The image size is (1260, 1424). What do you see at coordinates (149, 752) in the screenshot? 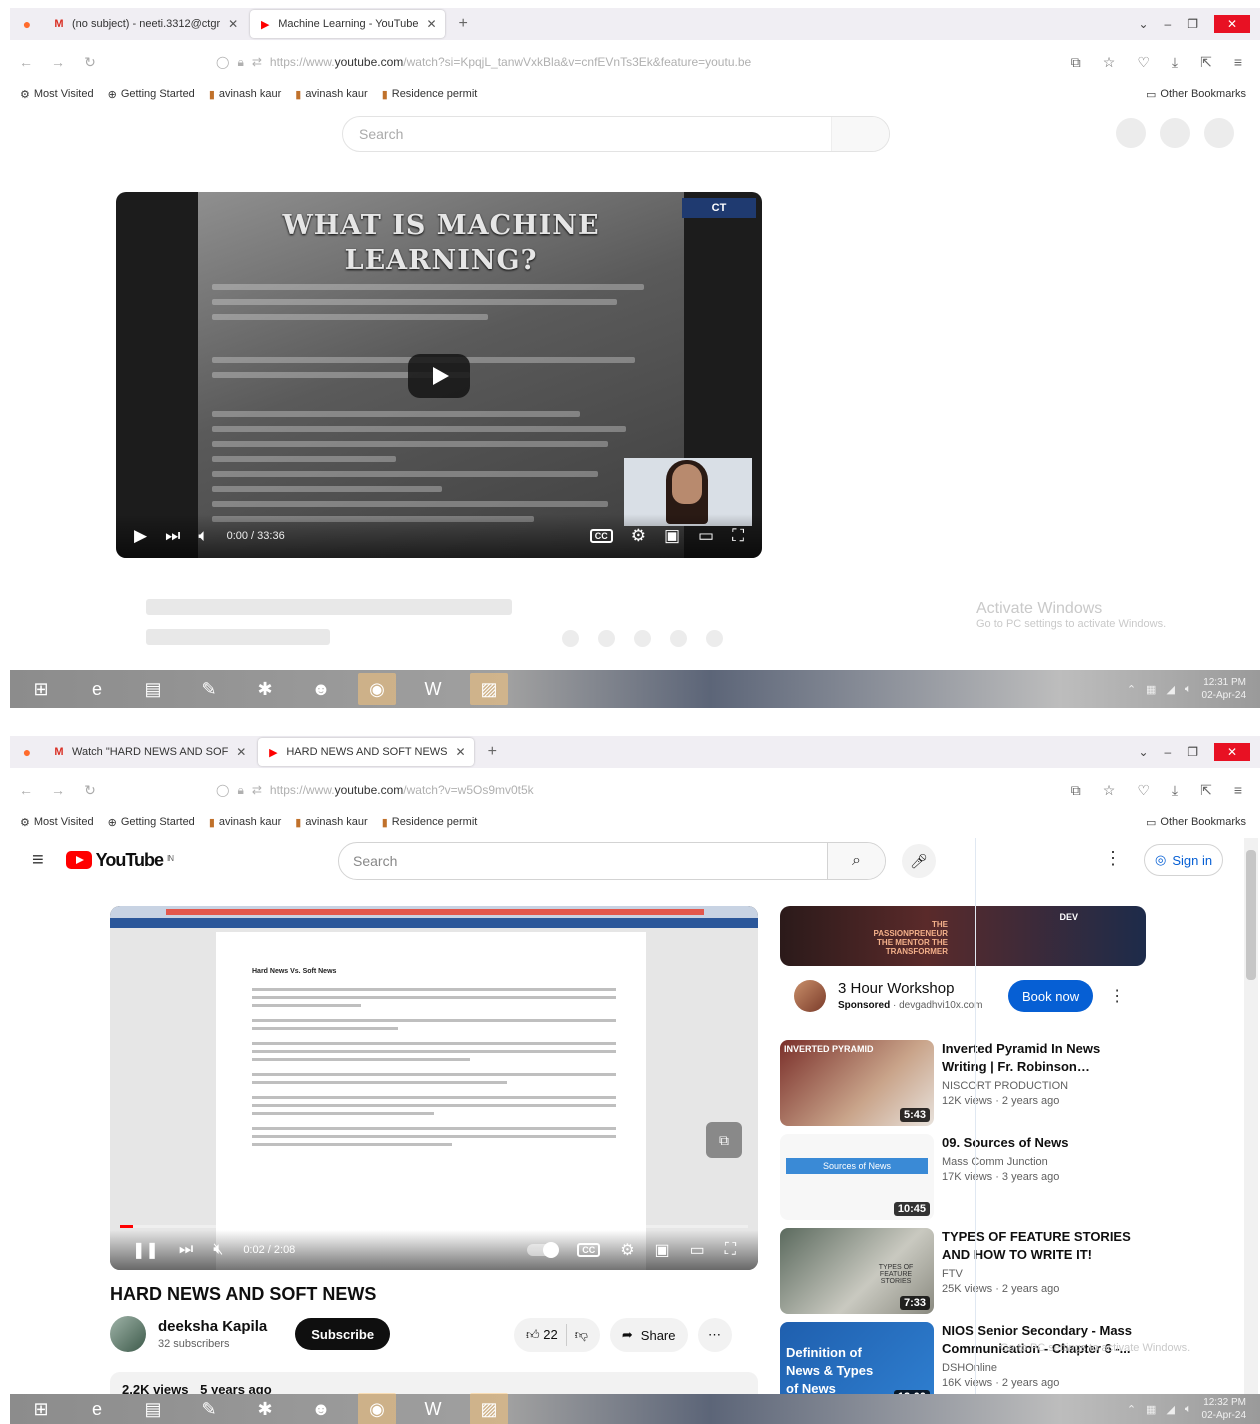
I see `tab-gmail: M Watch "HARD NEWS AND SOF ✕` at bounding box center [149, 752].